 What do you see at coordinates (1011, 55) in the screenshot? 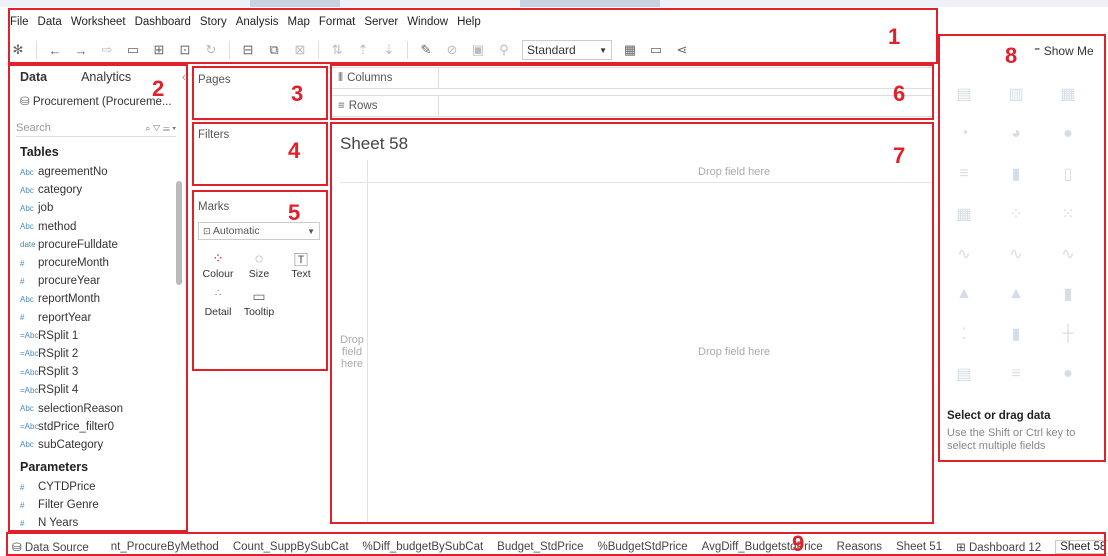
I see `callout-8: 8` at bounding box center [1011, 55].